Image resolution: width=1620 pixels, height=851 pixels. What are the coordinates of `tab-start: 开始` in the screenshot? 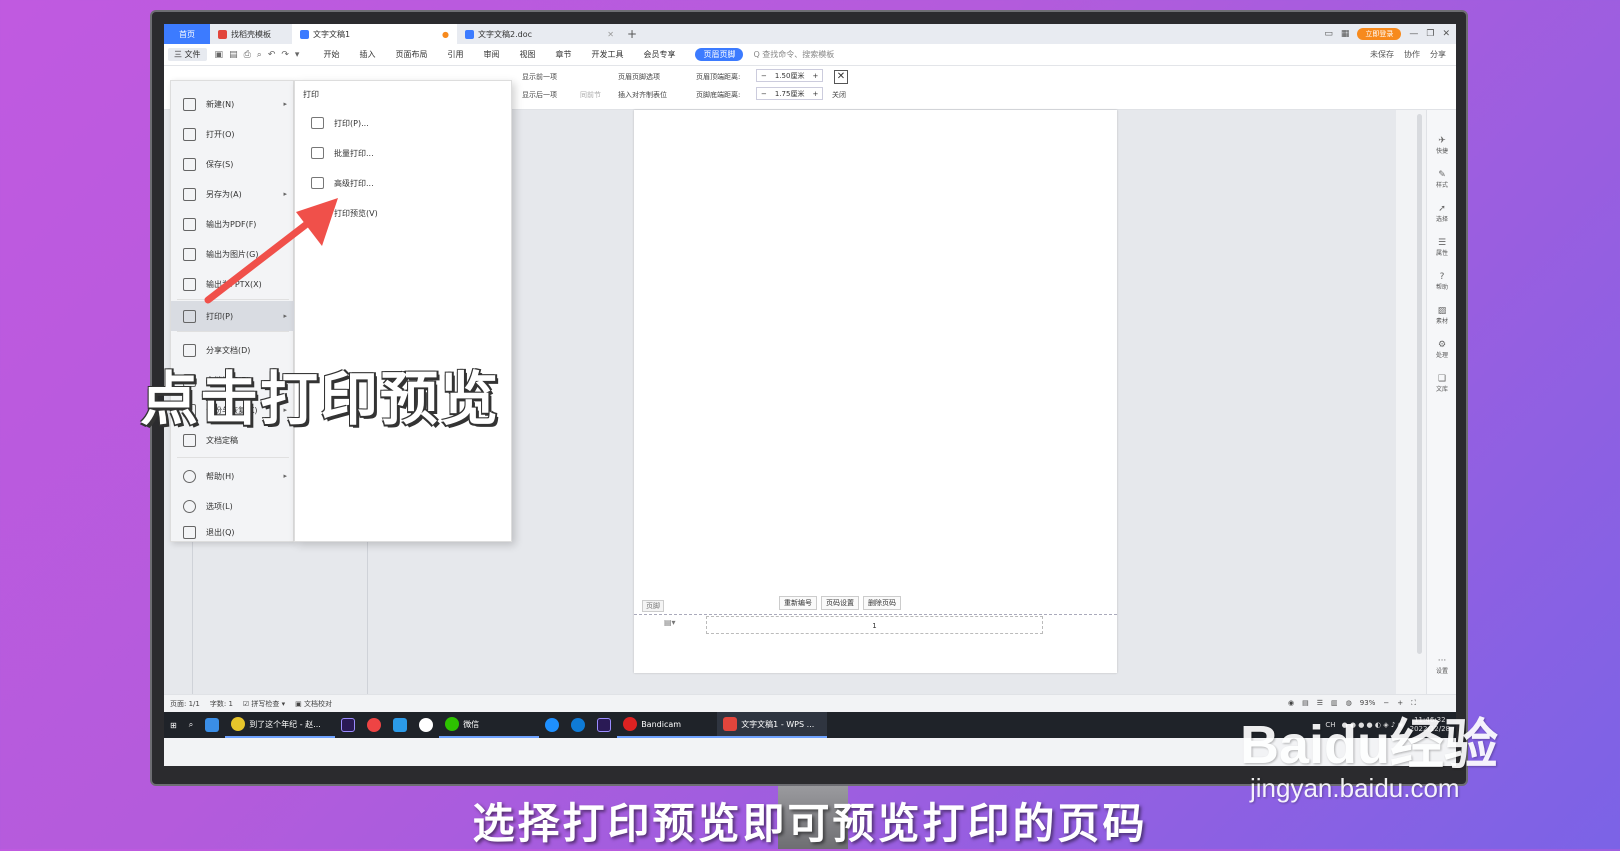 It's located at (331, 54).